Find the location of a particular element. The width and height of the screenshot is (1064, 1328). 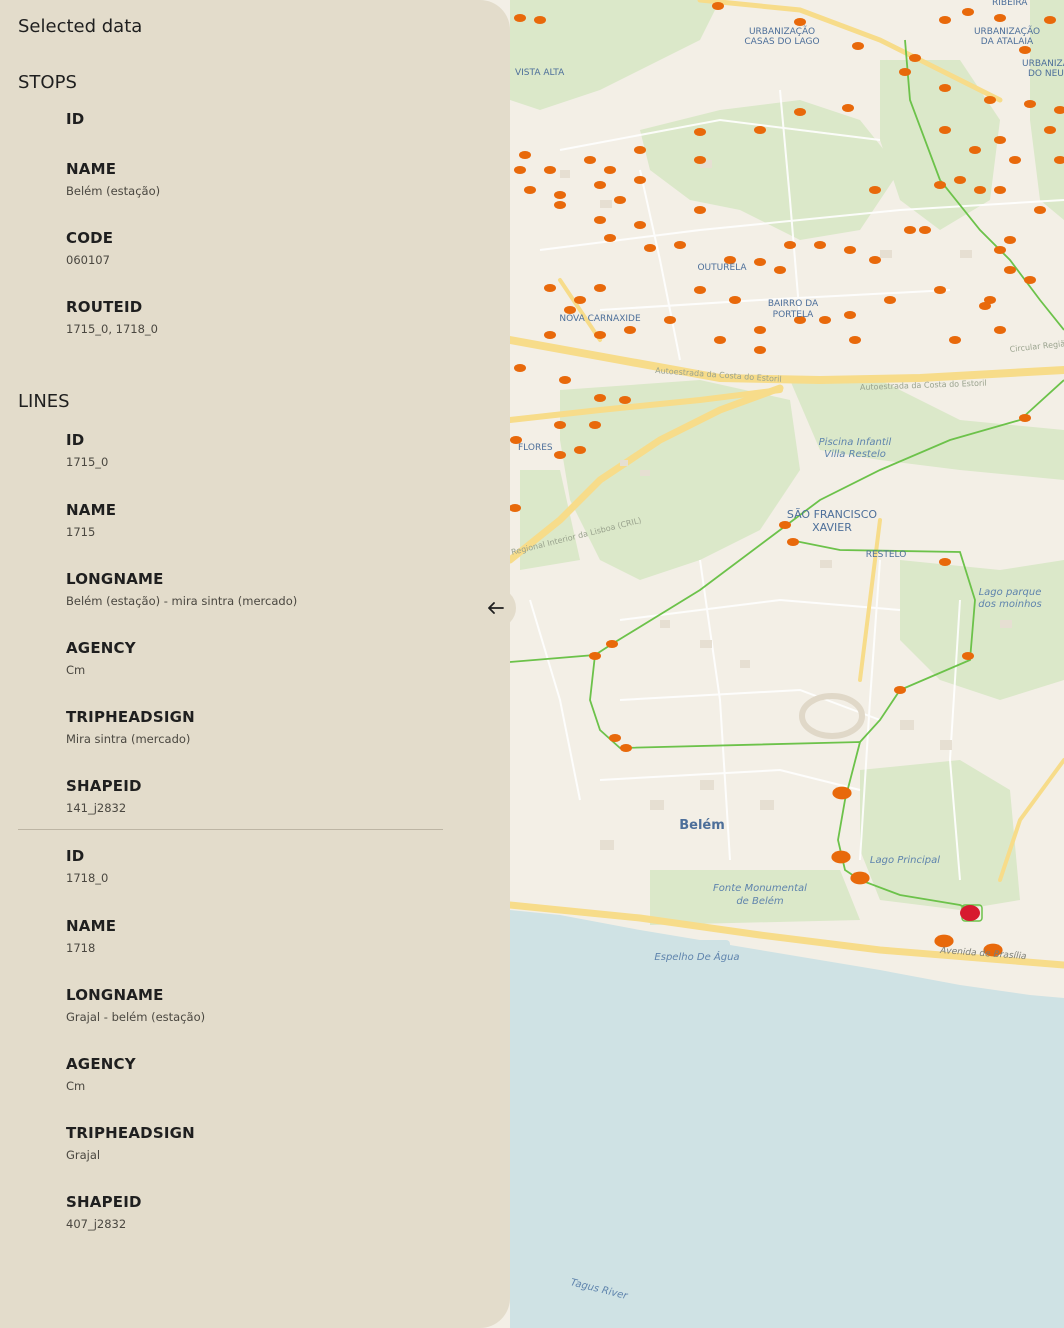

collapse-panel-button is located at coordinates (496, 608).